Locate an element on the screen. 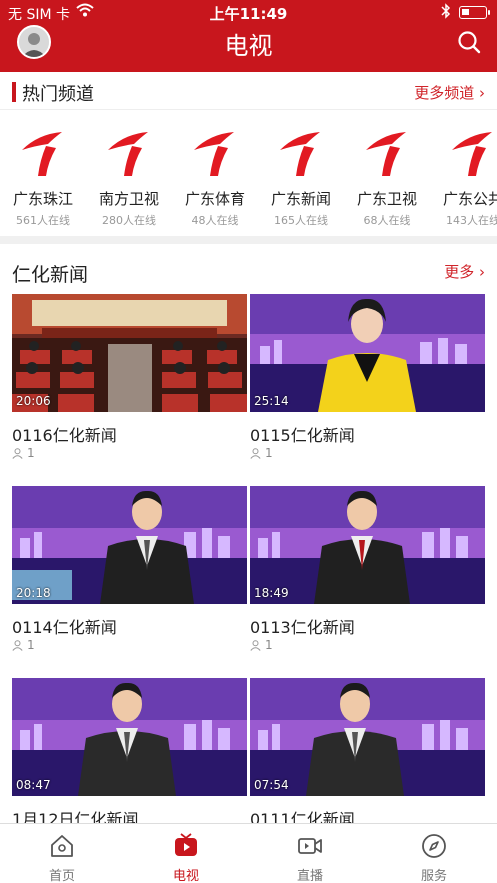  tab-label: 首页 is located at coordinates (61, 876).